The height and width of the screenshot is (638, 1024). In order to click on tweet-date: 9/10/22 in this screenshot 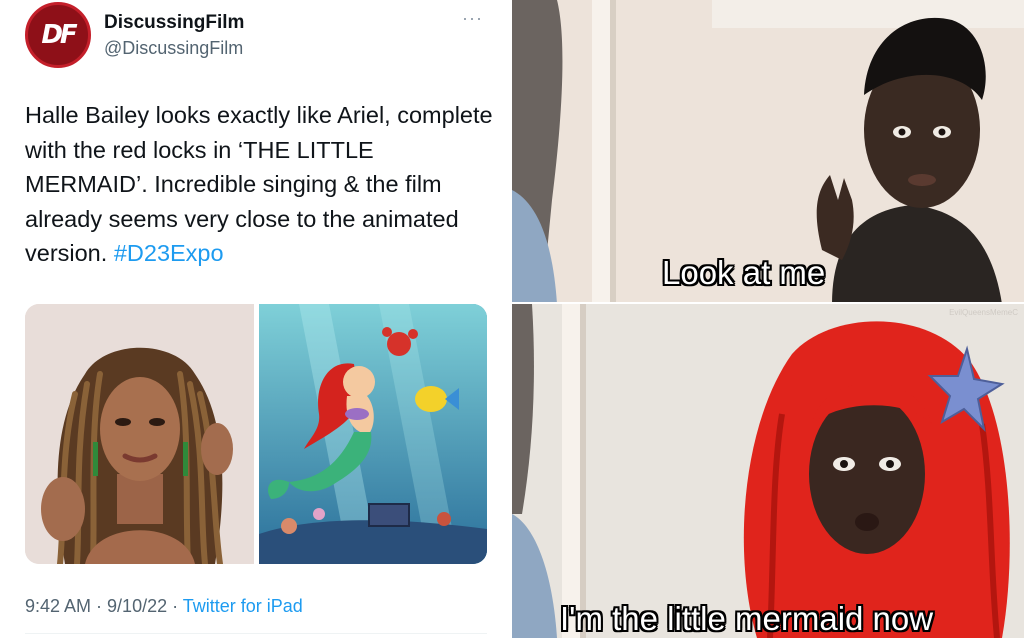, I will do `click(137, 606)`.